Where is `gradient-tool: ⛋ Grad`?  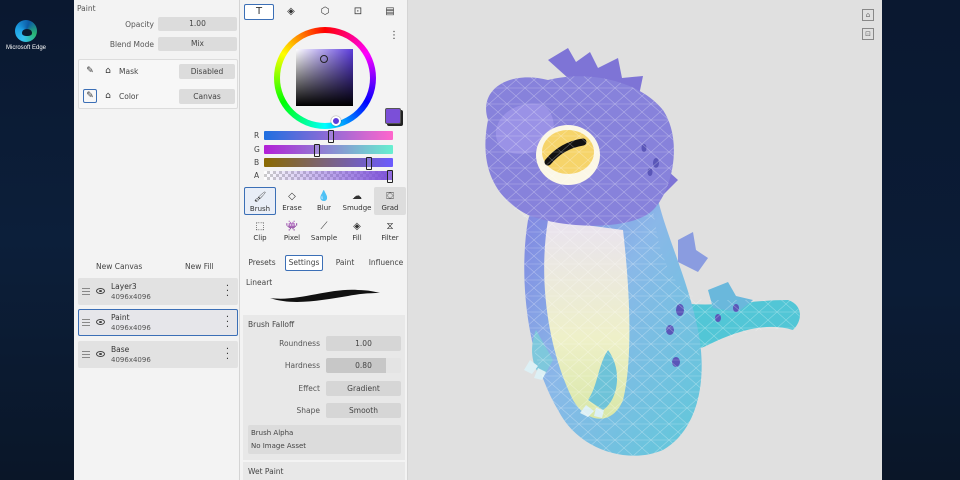
gradient-tool: ⛋ Grad is located at coordinates (390, 201).